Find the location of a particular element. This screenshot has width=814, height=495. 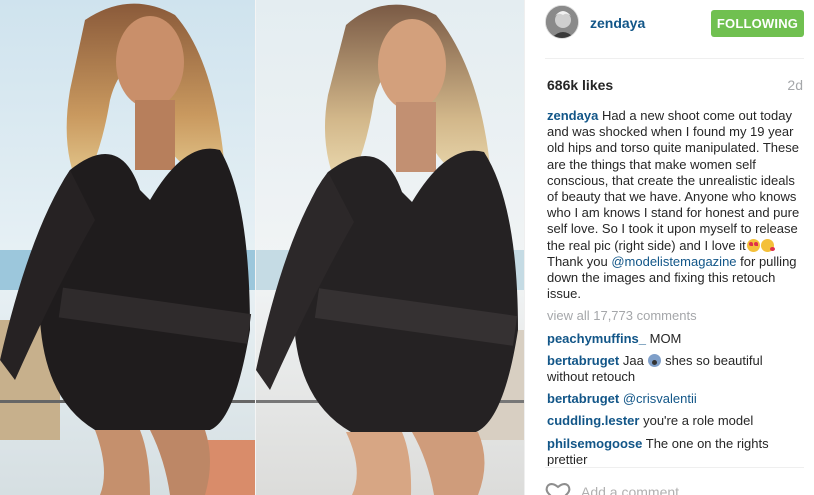

heart-outline-icon is located at coordinates (558, 488).